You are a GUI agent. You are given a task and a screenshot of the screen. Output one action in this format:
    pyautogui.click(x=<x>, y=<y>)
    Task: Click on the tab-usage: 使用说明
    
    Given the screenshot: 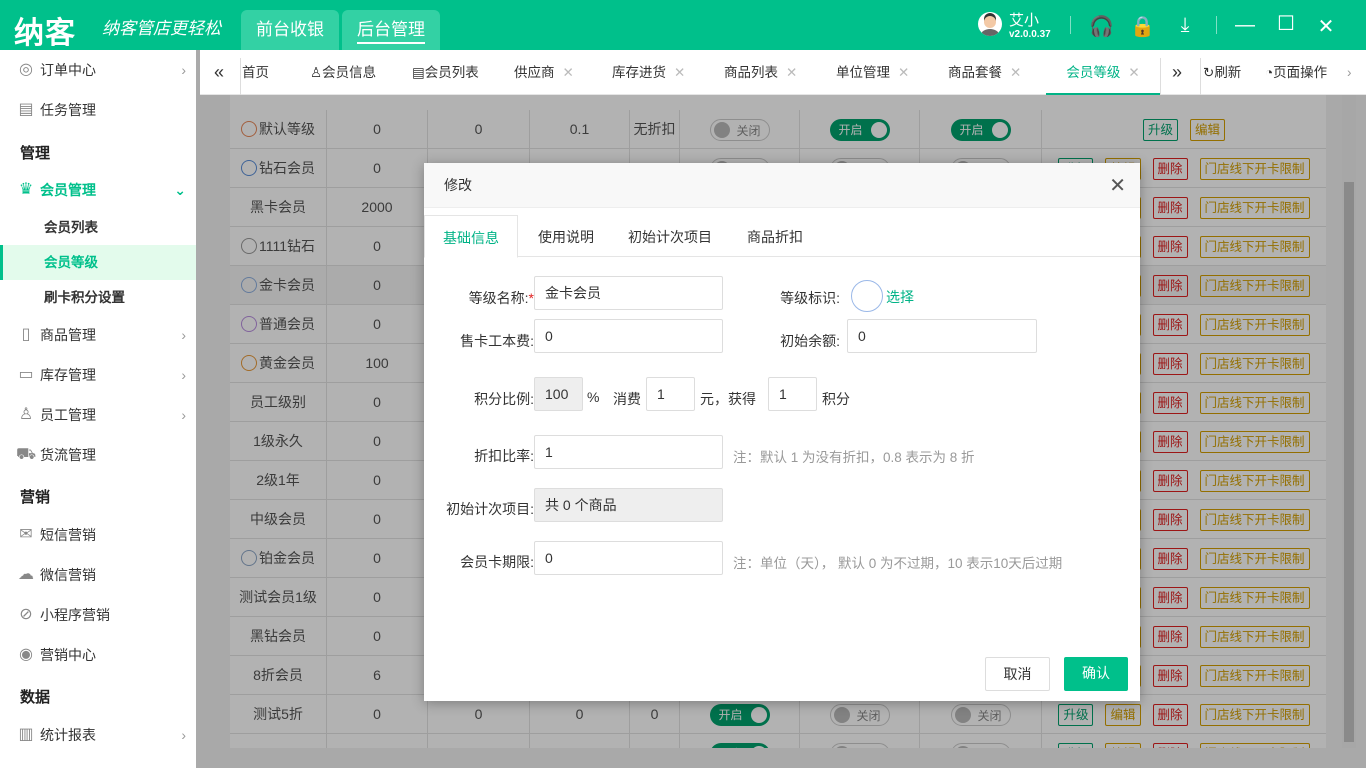 What is the action you would take?
    pyautogui.click(x=566, y=236)
    